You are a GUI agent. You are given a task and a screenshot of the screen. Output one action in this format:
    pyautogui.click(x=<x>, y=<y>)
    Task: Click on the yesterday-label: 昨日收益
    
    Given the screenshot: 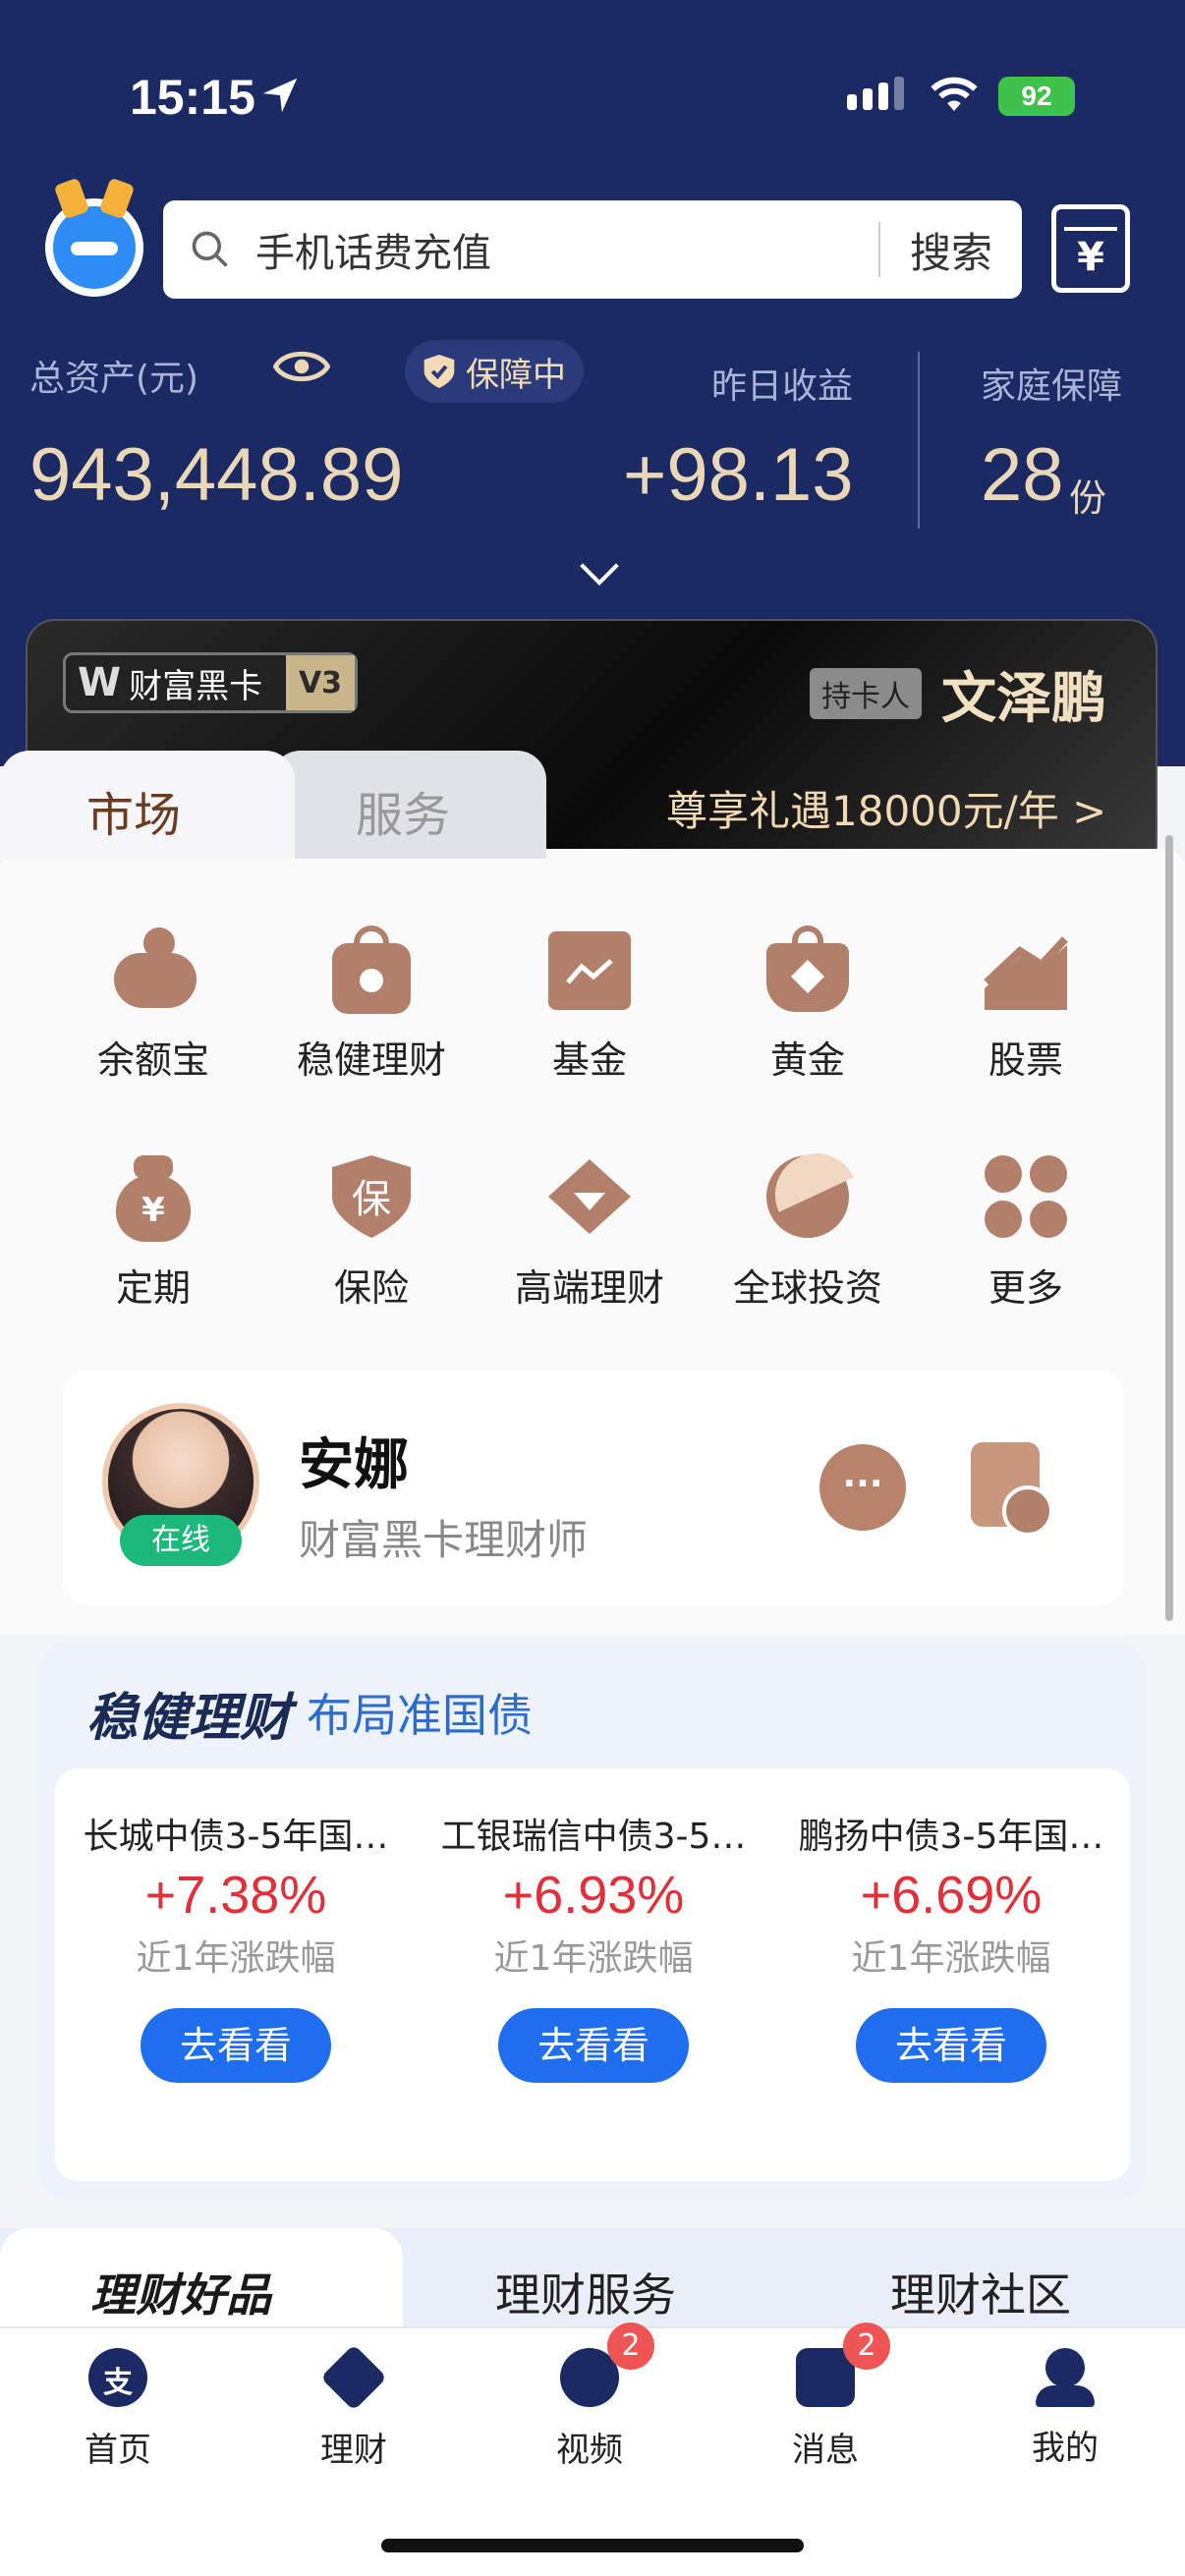 What is the action you would take?
    pyautogui.click(x=783, y=386)
    